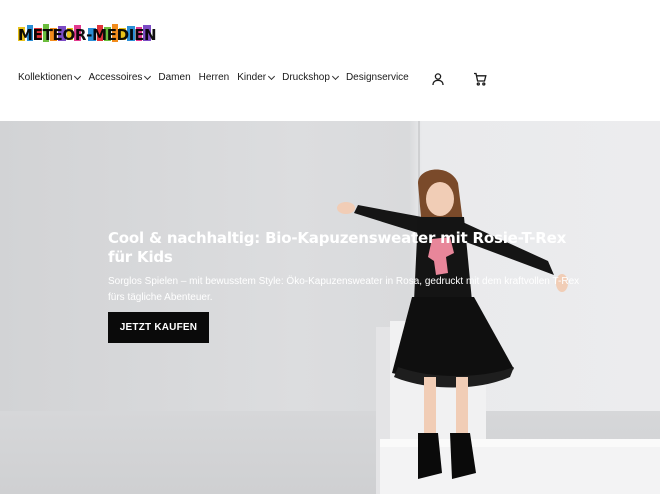 This screenshot has height=494, width=660. What do you see at coordinates (45, 77) in the screenshot?
I see `nav-item-label: Kollektionen` at bounding box center [45, 77].